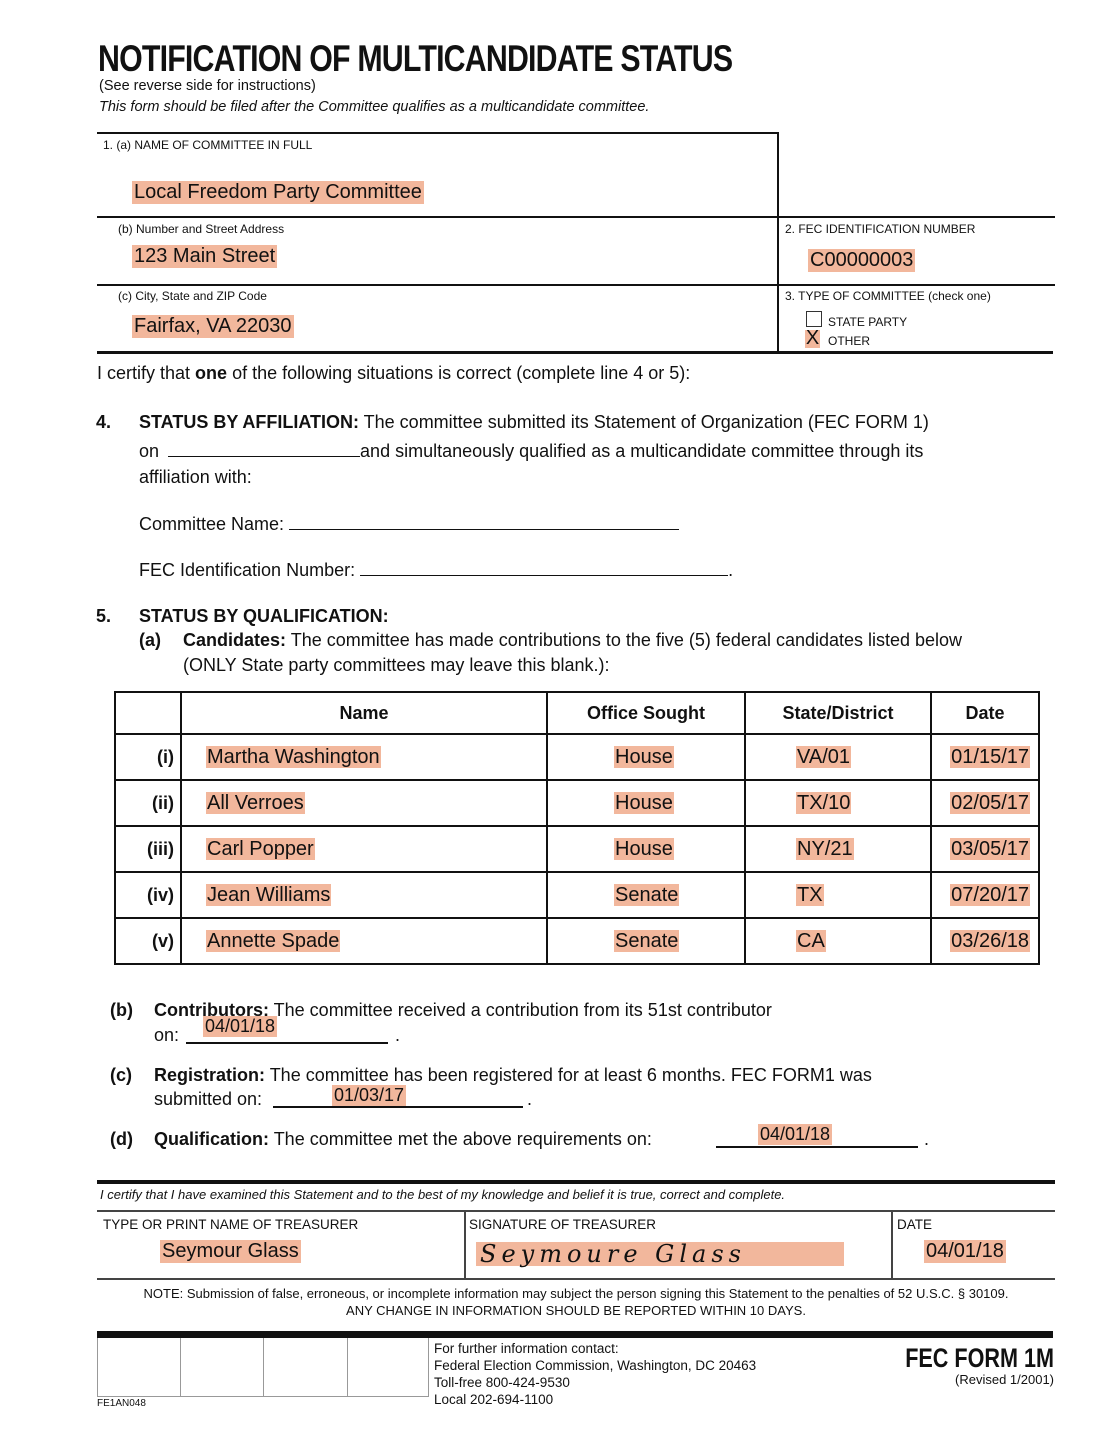 The width and height of the screenshot is (1120, 1449). What do you see at coordinates (104, 616) in the screenshot?
I see `section-5-number: 5.` at bounding box center [104, 616].